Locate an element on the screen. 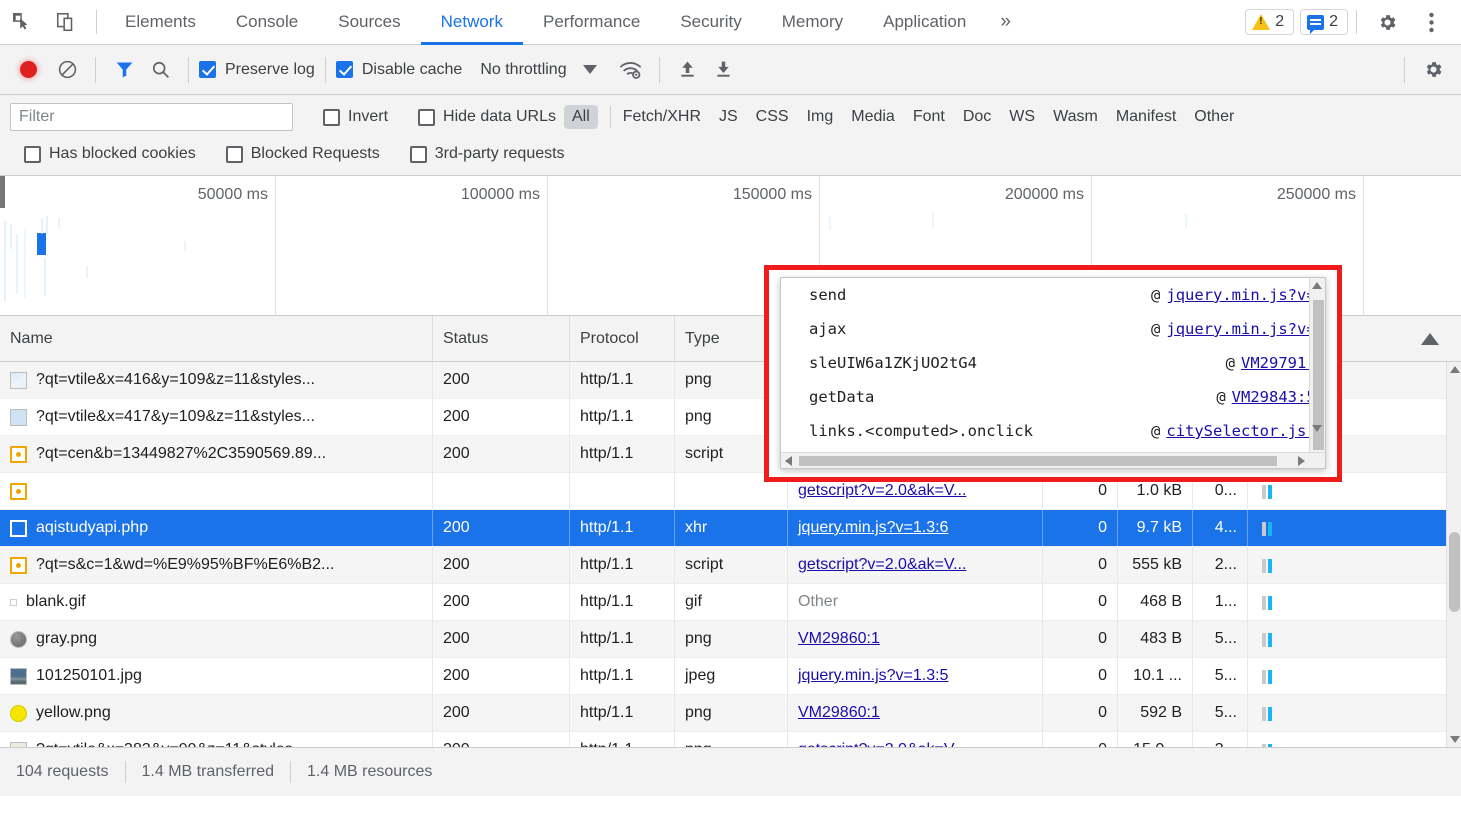  invert-checkbox: Invert is located at coordinates (355, 117).